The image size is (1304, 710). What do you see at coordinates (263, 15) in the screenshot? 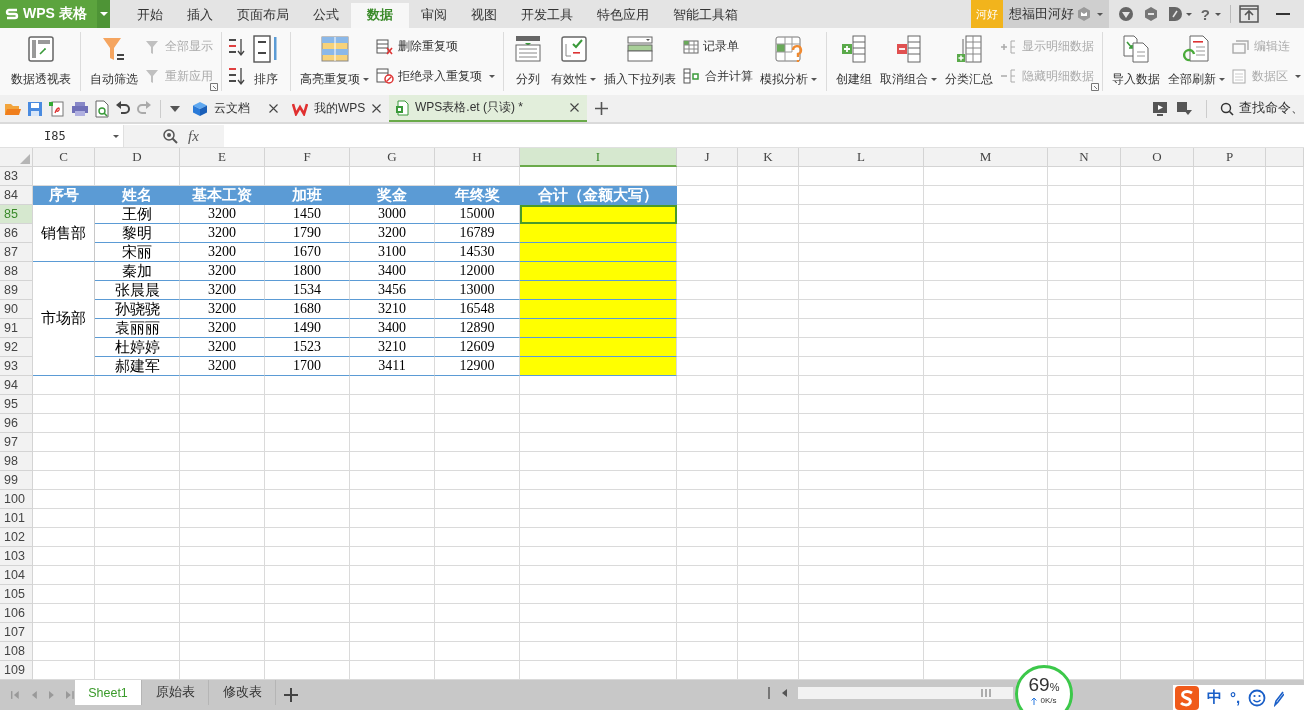
I see `menu-tab: 页面布局` at bounding box center [263, 15].